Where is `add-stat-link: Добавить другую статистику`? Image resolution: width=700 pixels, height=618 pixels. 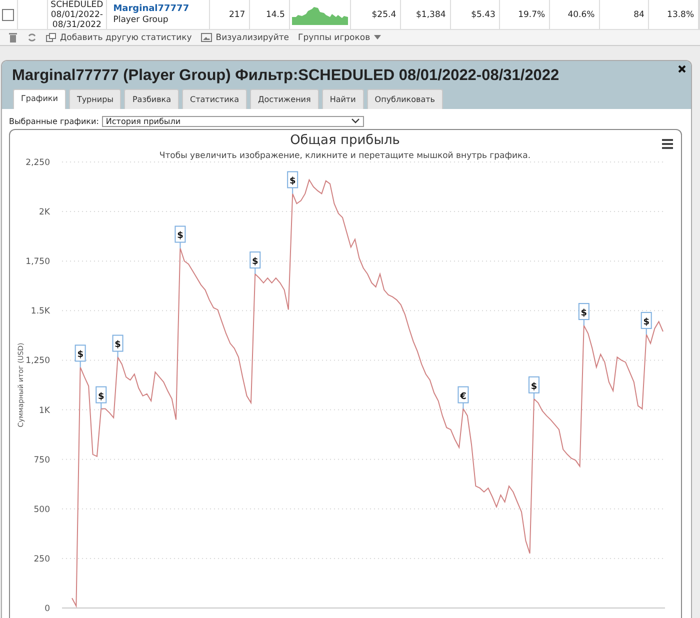 add-stat-link: Добавить другую статистику is located at coordinates (126, 37).